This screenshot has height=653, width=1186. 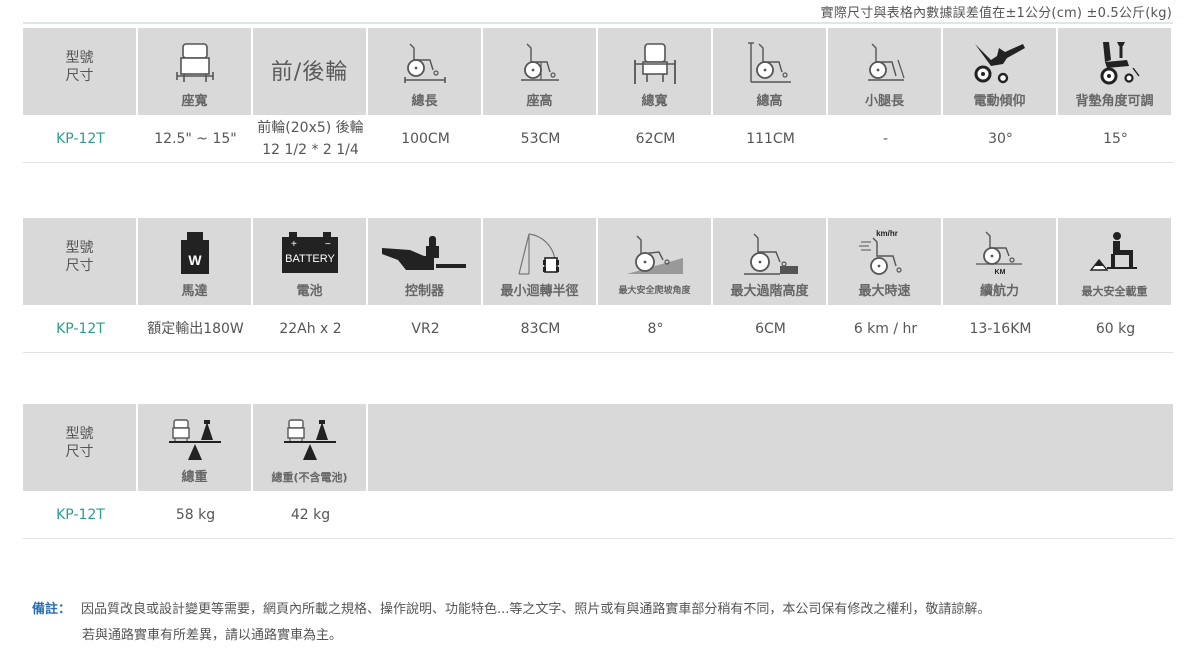 I want to click on slope-angle-icon, so click(x=654, y=254).